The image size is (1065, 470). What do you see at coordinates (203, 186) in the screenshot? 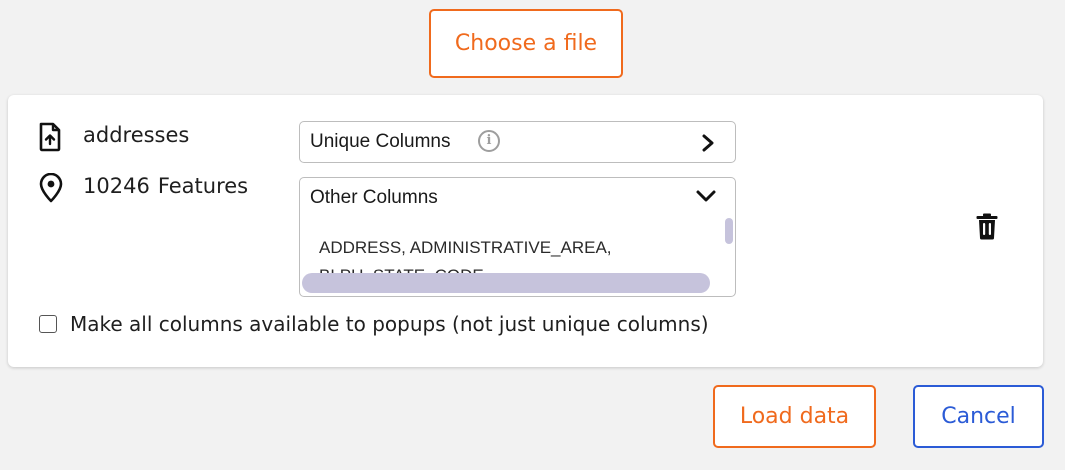
I see `feature-count-label: Features` at bounding box center [203, 186].